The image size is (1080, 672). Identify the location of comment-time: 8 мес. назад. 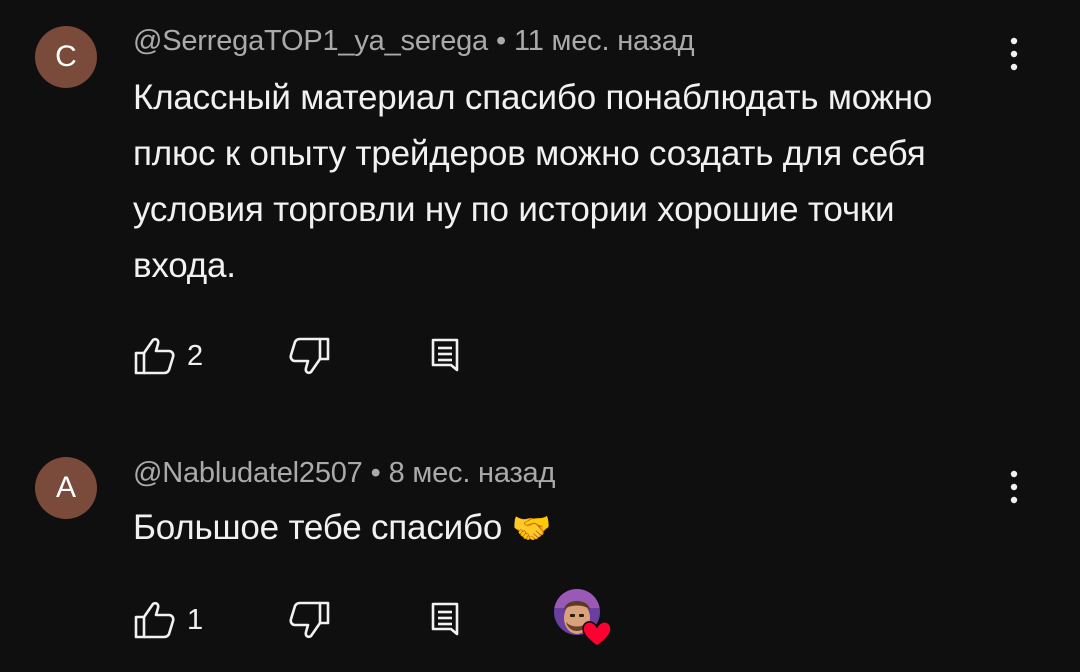
(472, 473).